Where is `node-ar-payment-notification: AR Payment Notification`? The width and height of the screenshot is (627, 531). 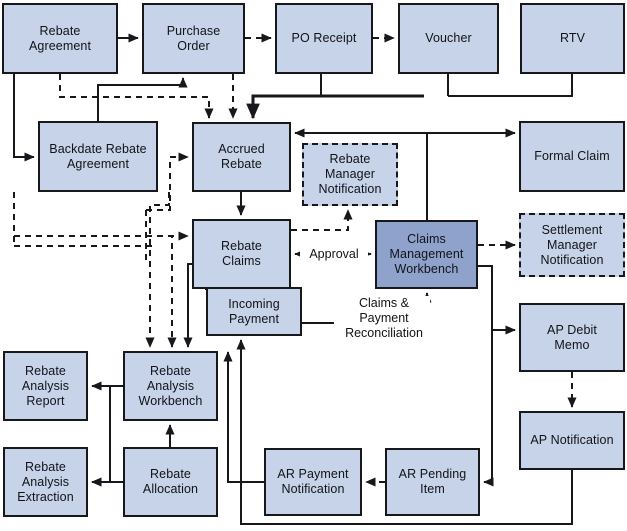
node-ar-payment-notification: AR Payment Notification is located at coordinates (313, 482).